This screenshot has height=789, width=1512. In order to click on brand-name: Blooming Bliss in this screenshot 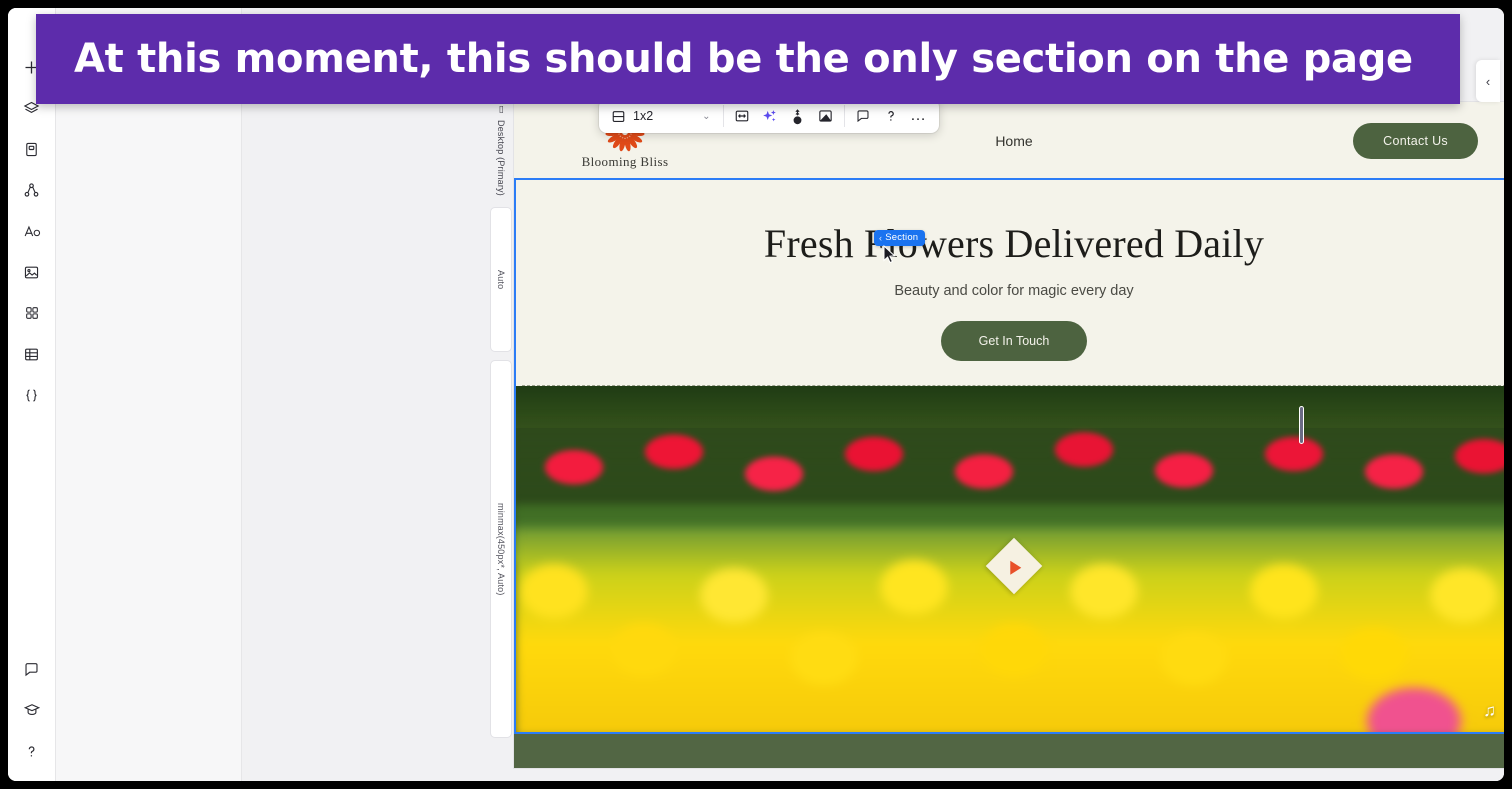, I will do `click(625, 161)`.